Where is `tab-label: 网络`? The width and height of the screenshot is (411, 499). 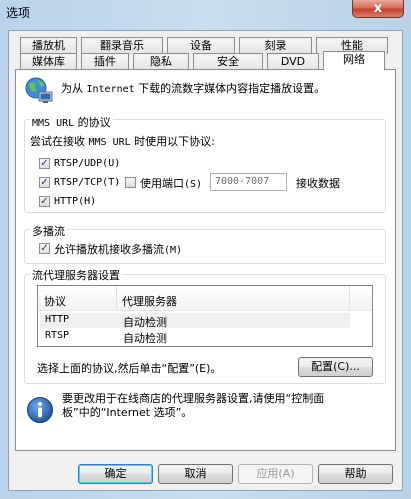
tab-label: 网络 is located at coordinates (354, 59).